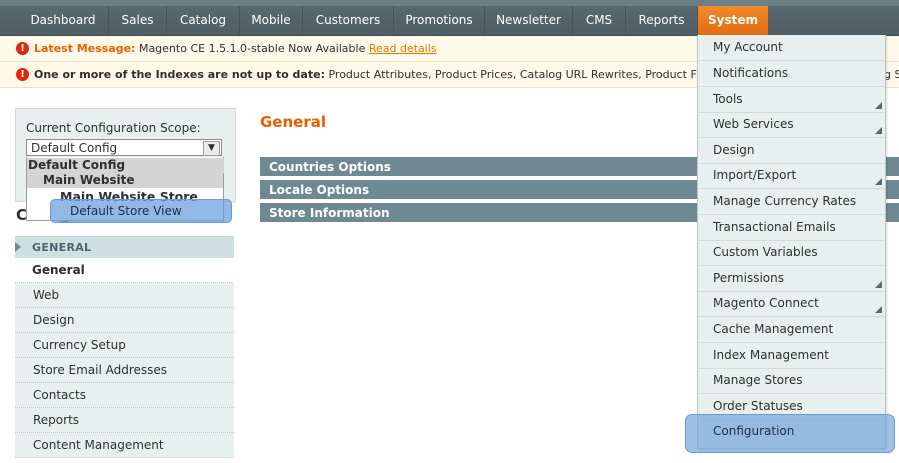 This screenshot has height=463, width=899. I want to click on menu-item-cache-management: Cache Management, so click(791, 330).